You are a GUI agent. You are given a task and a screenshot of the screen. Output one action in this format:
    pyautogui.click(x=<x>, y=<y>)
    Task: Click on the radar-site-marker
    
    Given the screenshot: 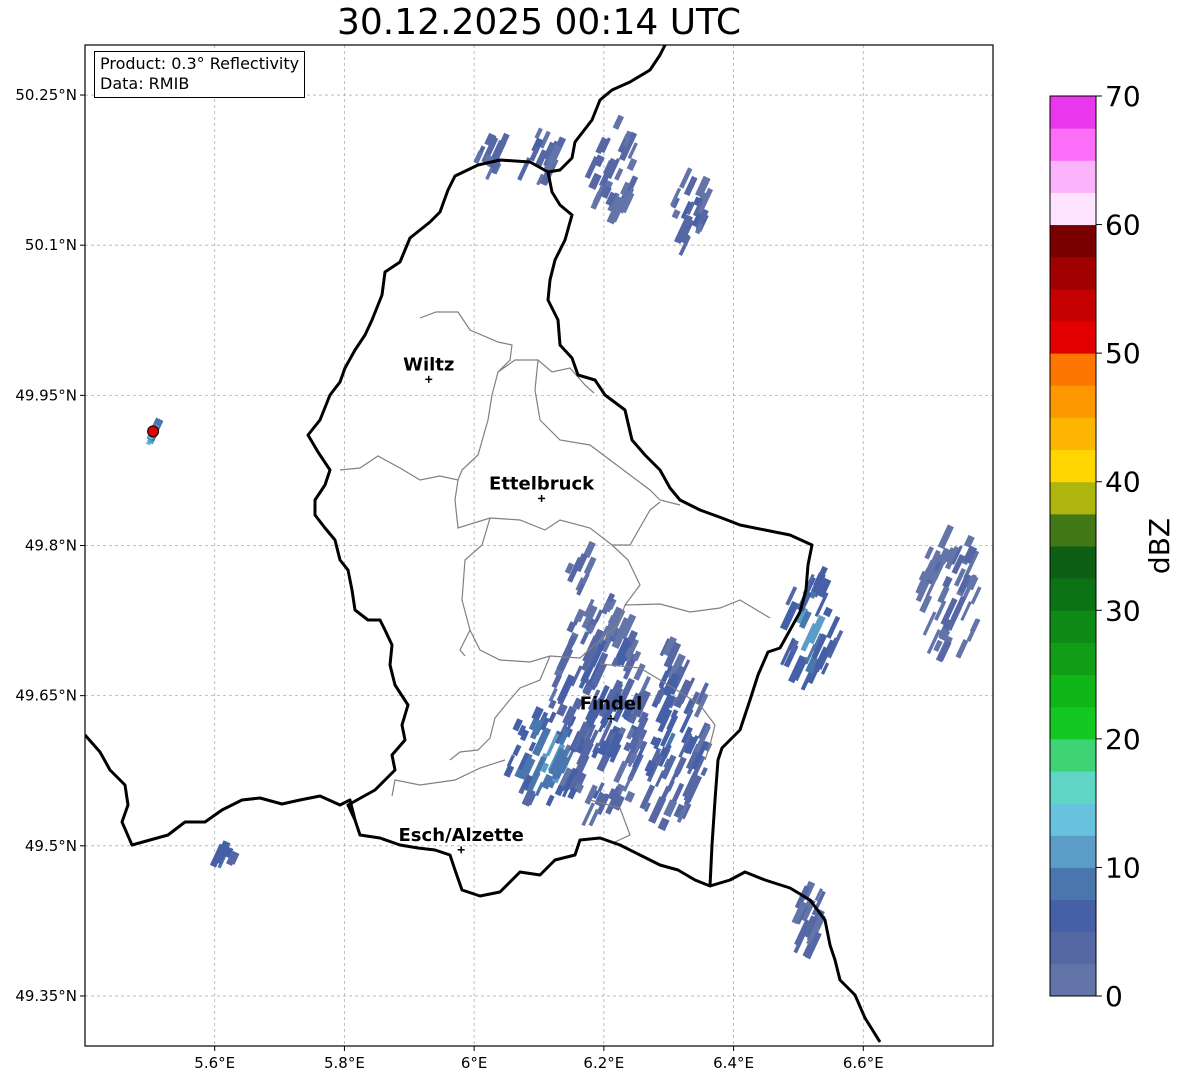 What is the action you would take?
    pyautogui.click(x=153, y=431)
    